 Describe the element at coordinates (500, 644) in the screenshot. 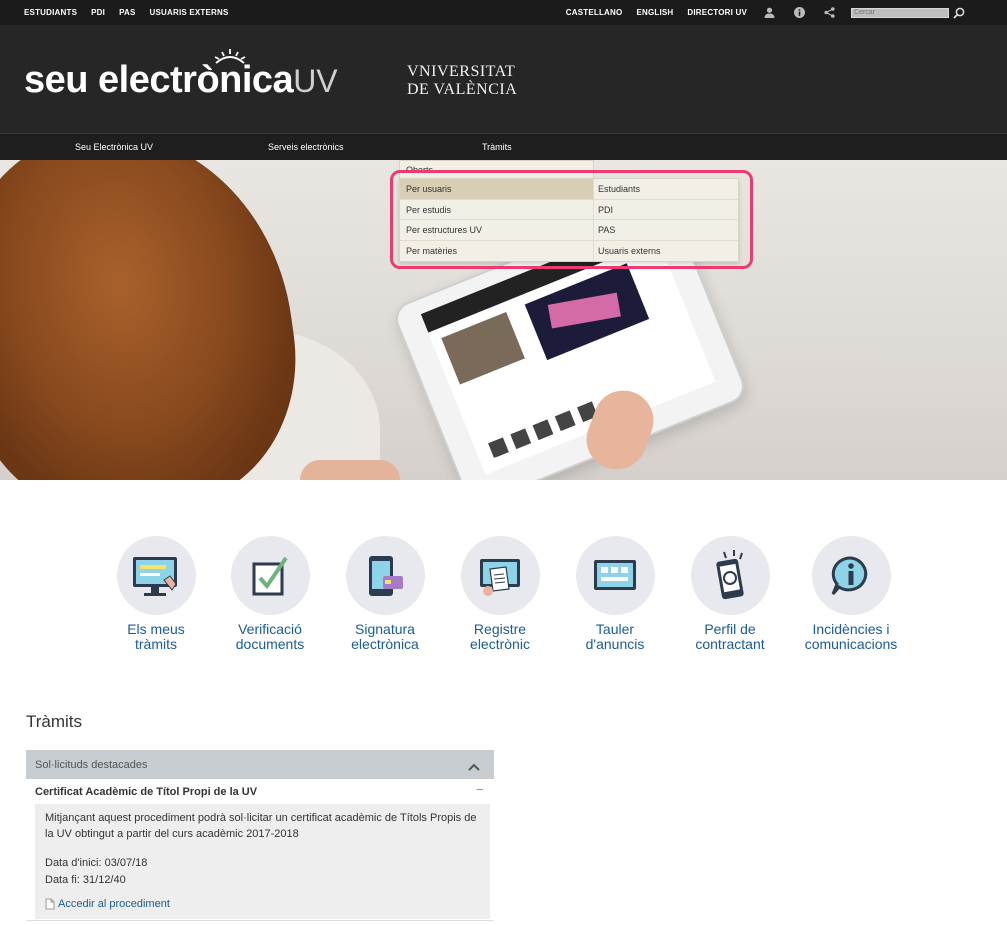

I see `service-label-2: electrònic` at that location.